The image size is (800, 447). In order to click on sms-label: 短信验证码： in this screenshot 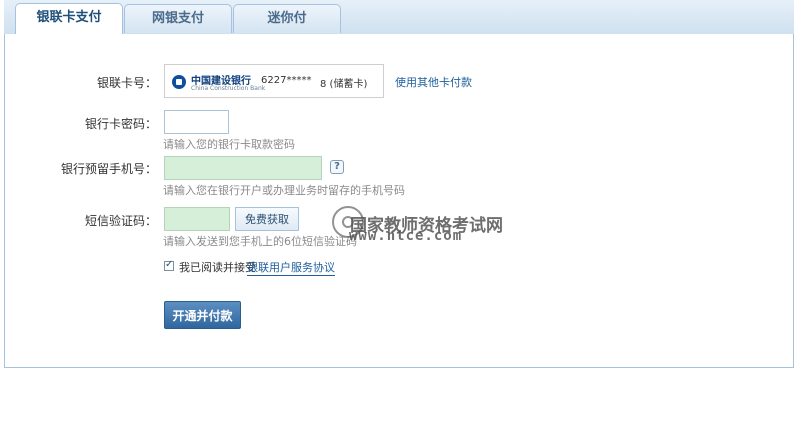, I will do `click(120, 221)`.